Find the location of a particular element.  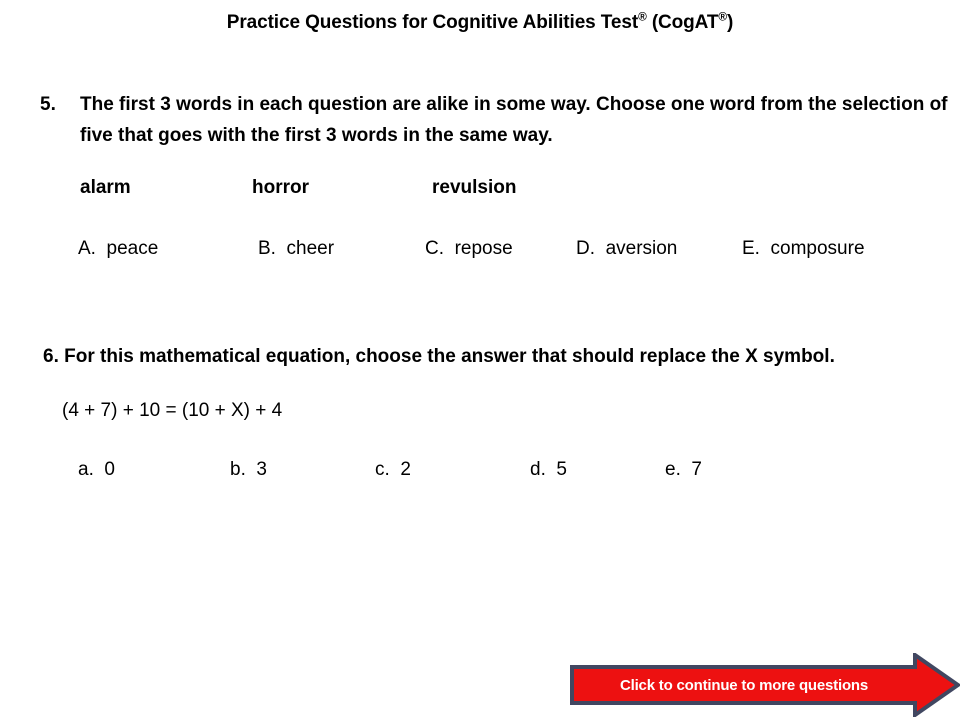

prompt-word-2: horror is located at coordinates (280, 187).